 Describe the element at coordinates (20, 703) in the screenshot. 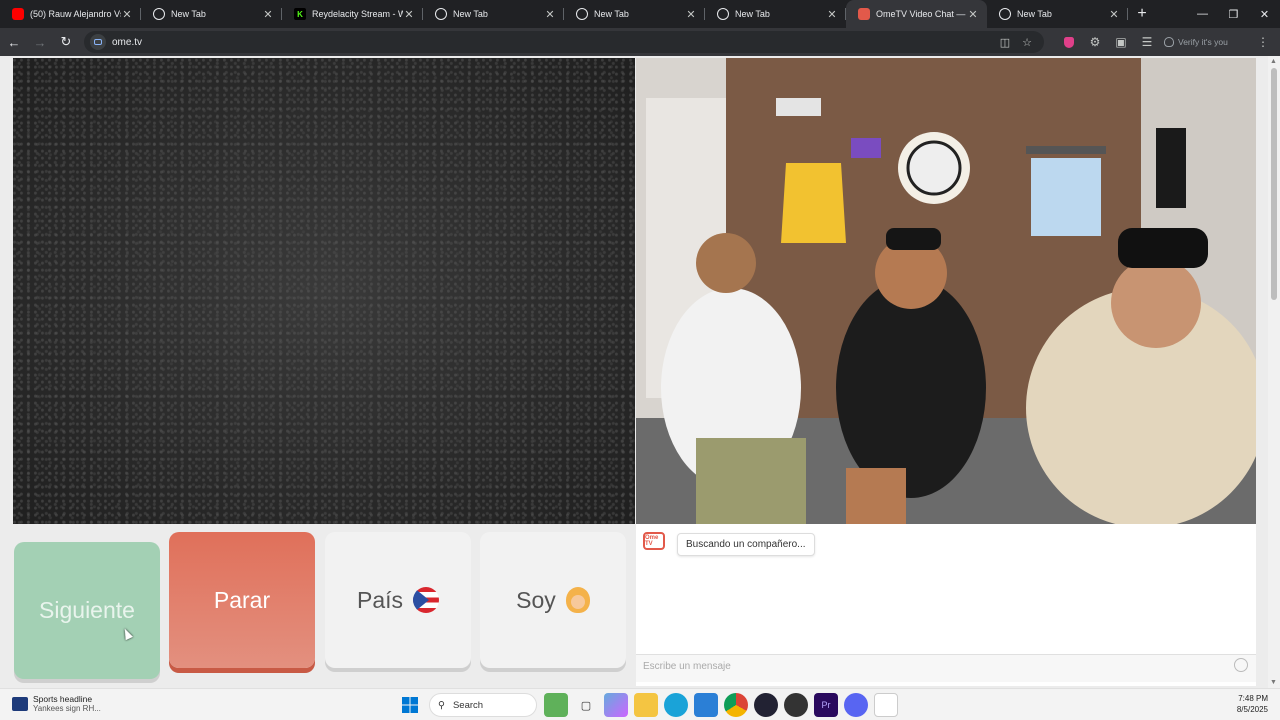

I see `news-icon` at that location.